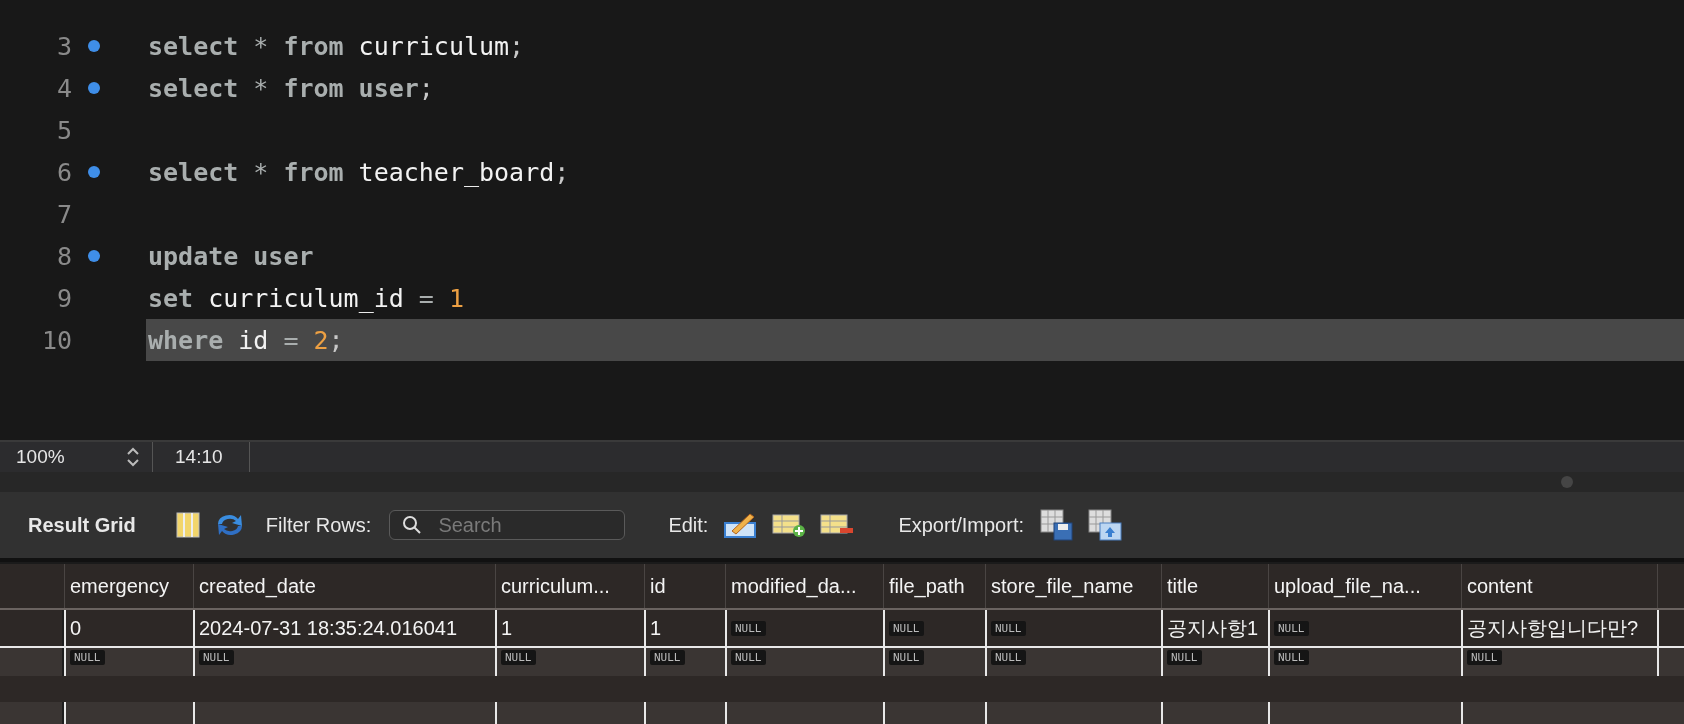 Image resolution: width=1684 pixels, height=724 pixels. I want to click on column-header: title, so click(1214, 586).